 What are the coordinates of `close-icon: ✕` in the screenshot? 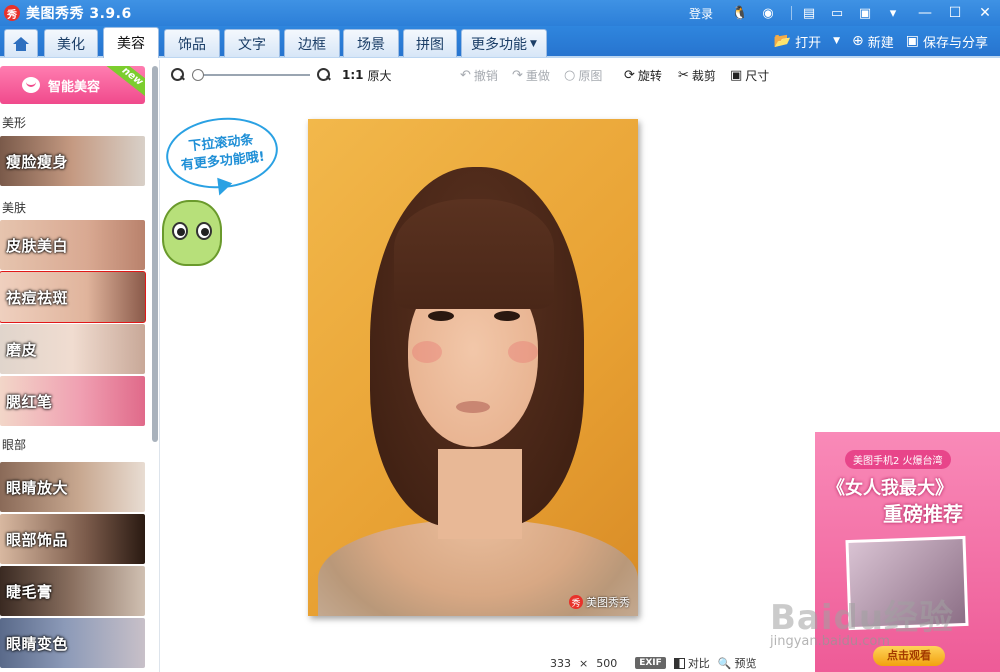 It's located at (985, 13).